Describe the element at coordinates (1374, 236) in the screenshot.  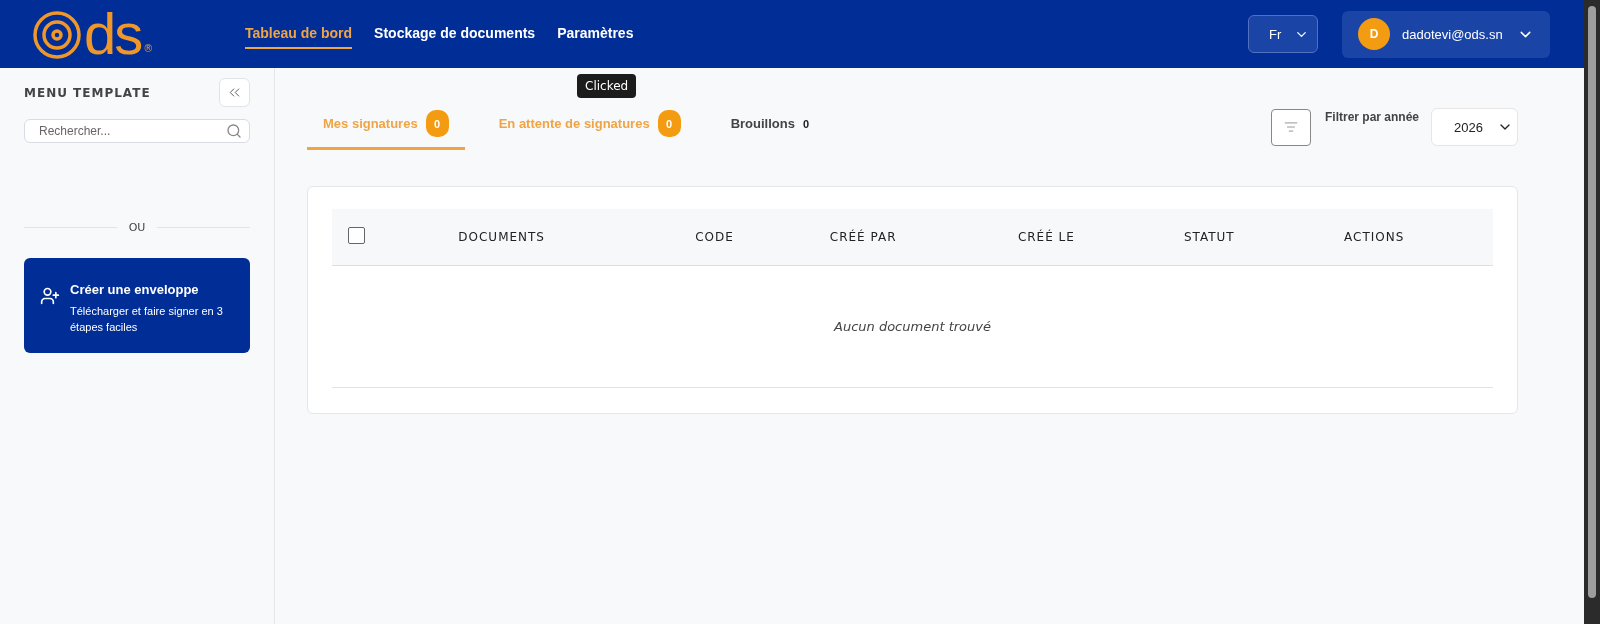
I see `column-header: ACTIONS` at that location.